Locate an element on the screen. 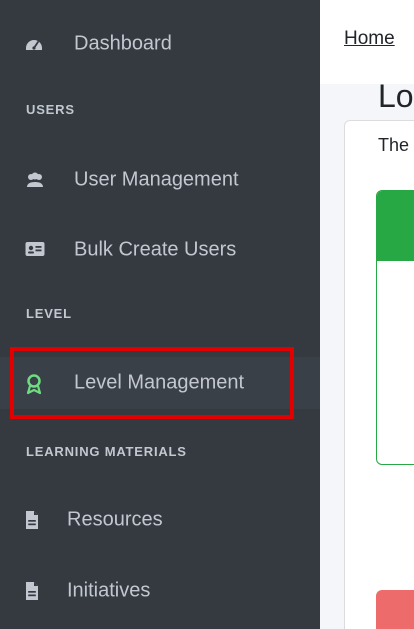 The height and width of the screenshot is (629, 414). sidebar-item-label: User Management is located at coordinates (156, 179).